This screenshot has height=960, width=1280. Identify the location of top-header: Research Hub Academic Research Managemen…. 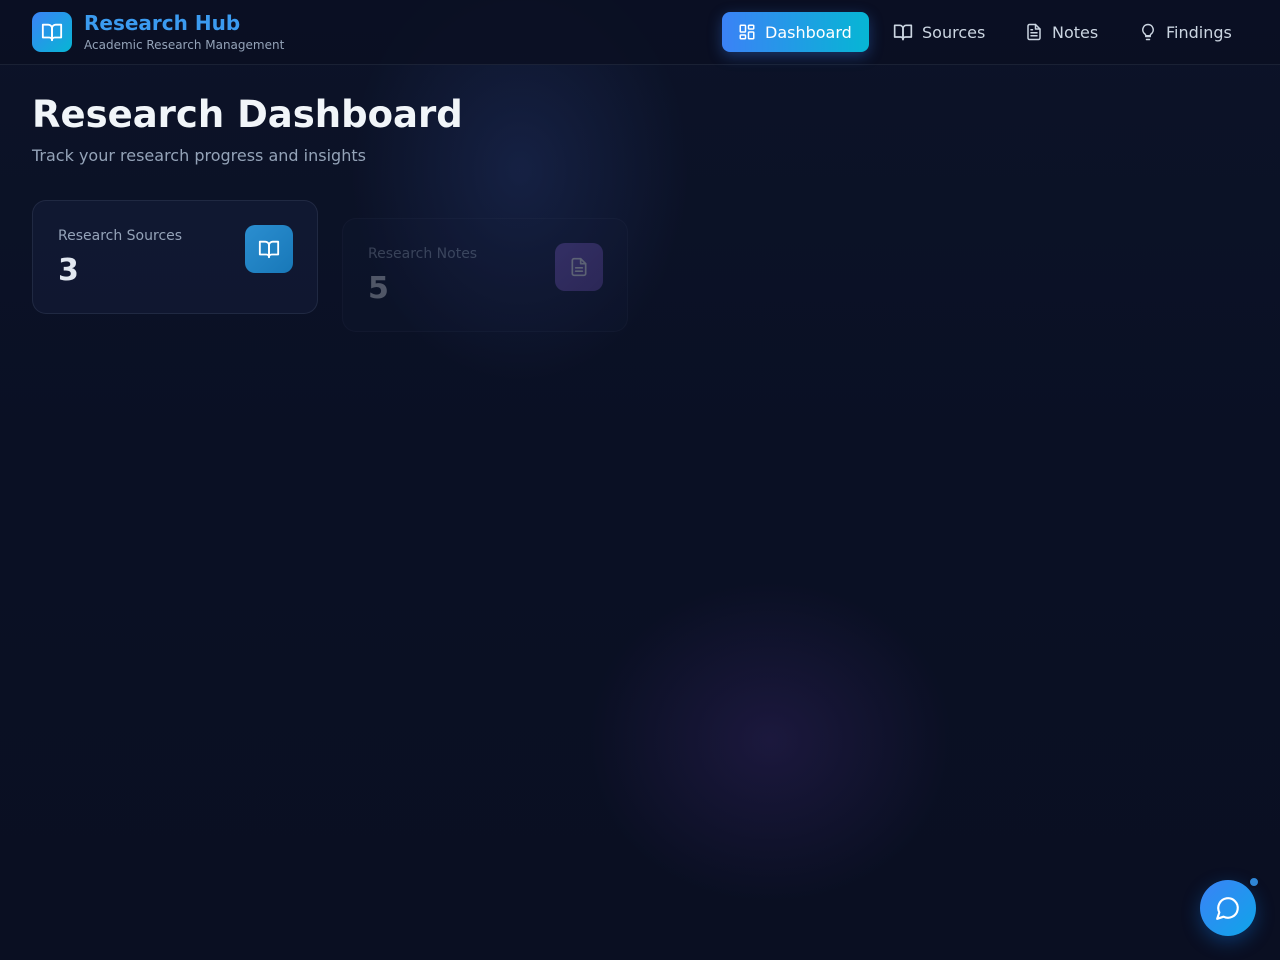
(640, 32).